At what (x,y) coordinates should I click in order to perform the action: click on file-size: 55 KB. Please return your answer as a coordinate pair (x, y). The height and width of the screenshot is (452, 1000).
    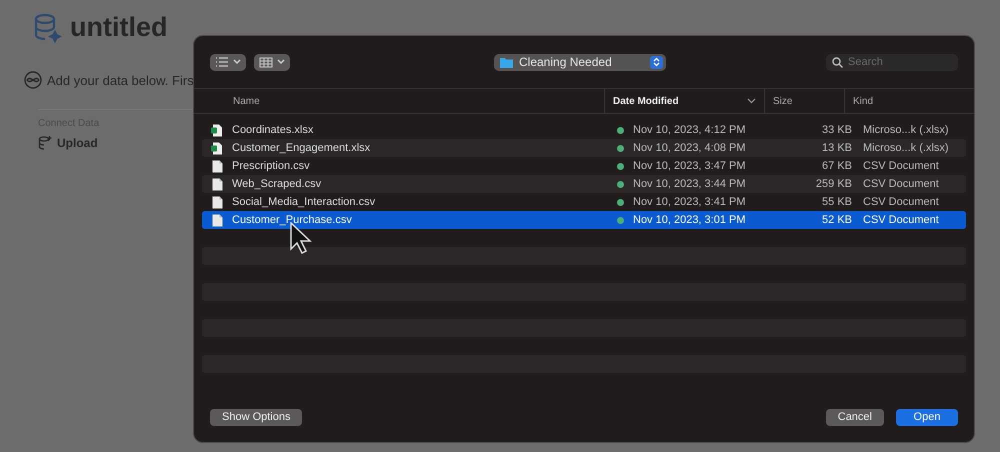
    Looking at the image, I should click on (837, 202).